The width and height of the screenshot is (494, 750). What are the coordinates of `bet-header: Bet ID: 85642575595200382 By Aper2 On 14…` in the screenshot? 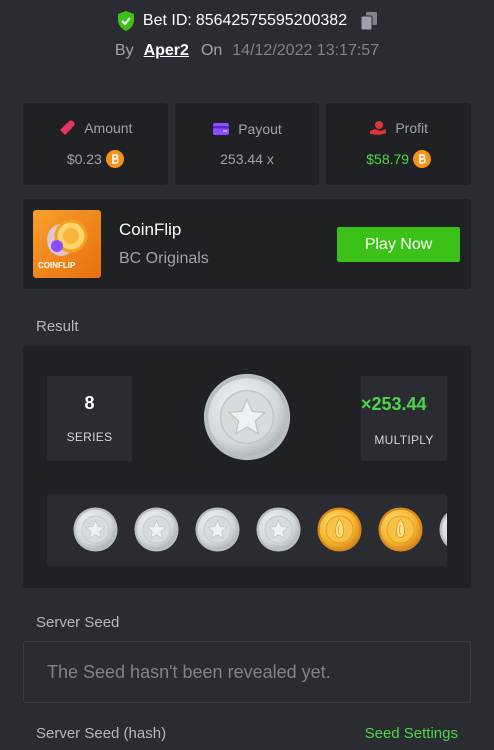 It's located at (247, 40).